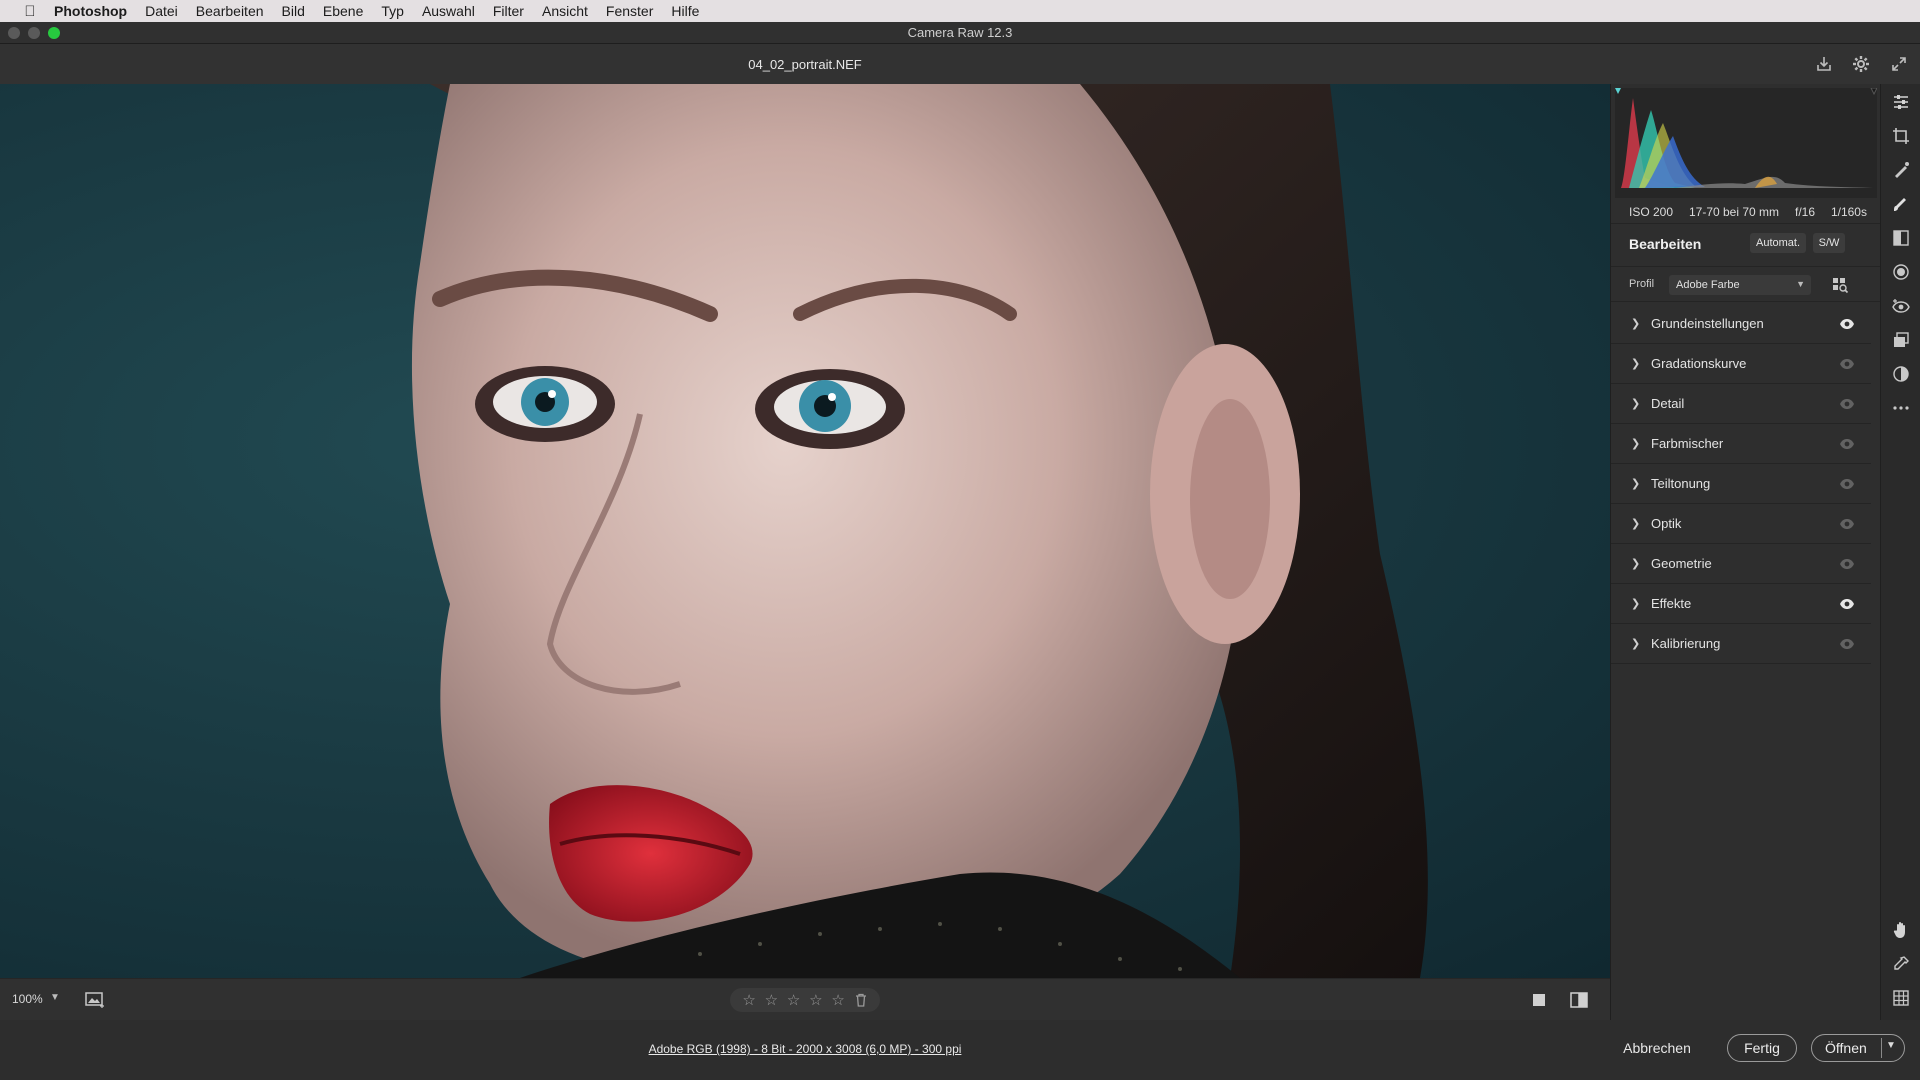  Describe the element at coordinates (1901, 930) in the screenshot. I see `hand-icon` at that location.